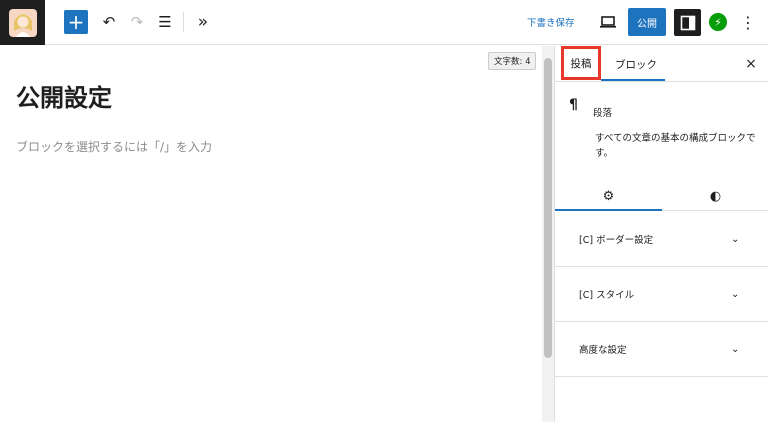 Image resolution: width=768 pixels, height=422 pixels. I want to click on contrast-icon: ◐, so click(715, 196).